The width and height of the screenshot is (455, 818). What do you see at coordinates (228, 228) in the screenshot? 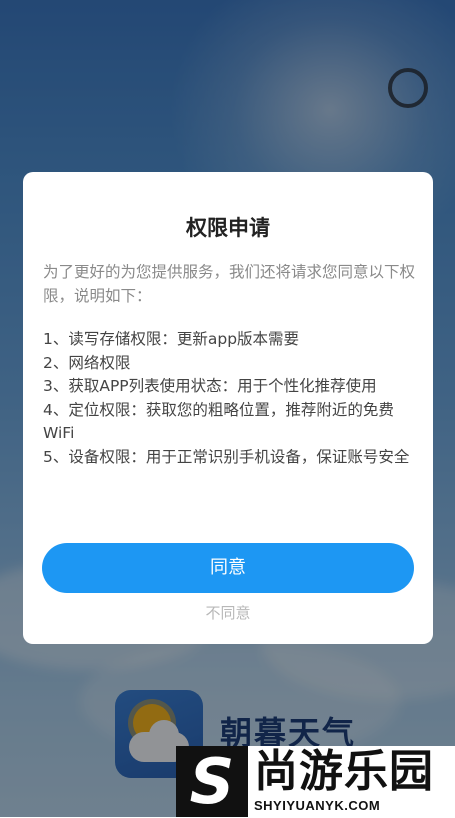
I see `dialog-title: 权限申请` at bounding box center [228, 228].